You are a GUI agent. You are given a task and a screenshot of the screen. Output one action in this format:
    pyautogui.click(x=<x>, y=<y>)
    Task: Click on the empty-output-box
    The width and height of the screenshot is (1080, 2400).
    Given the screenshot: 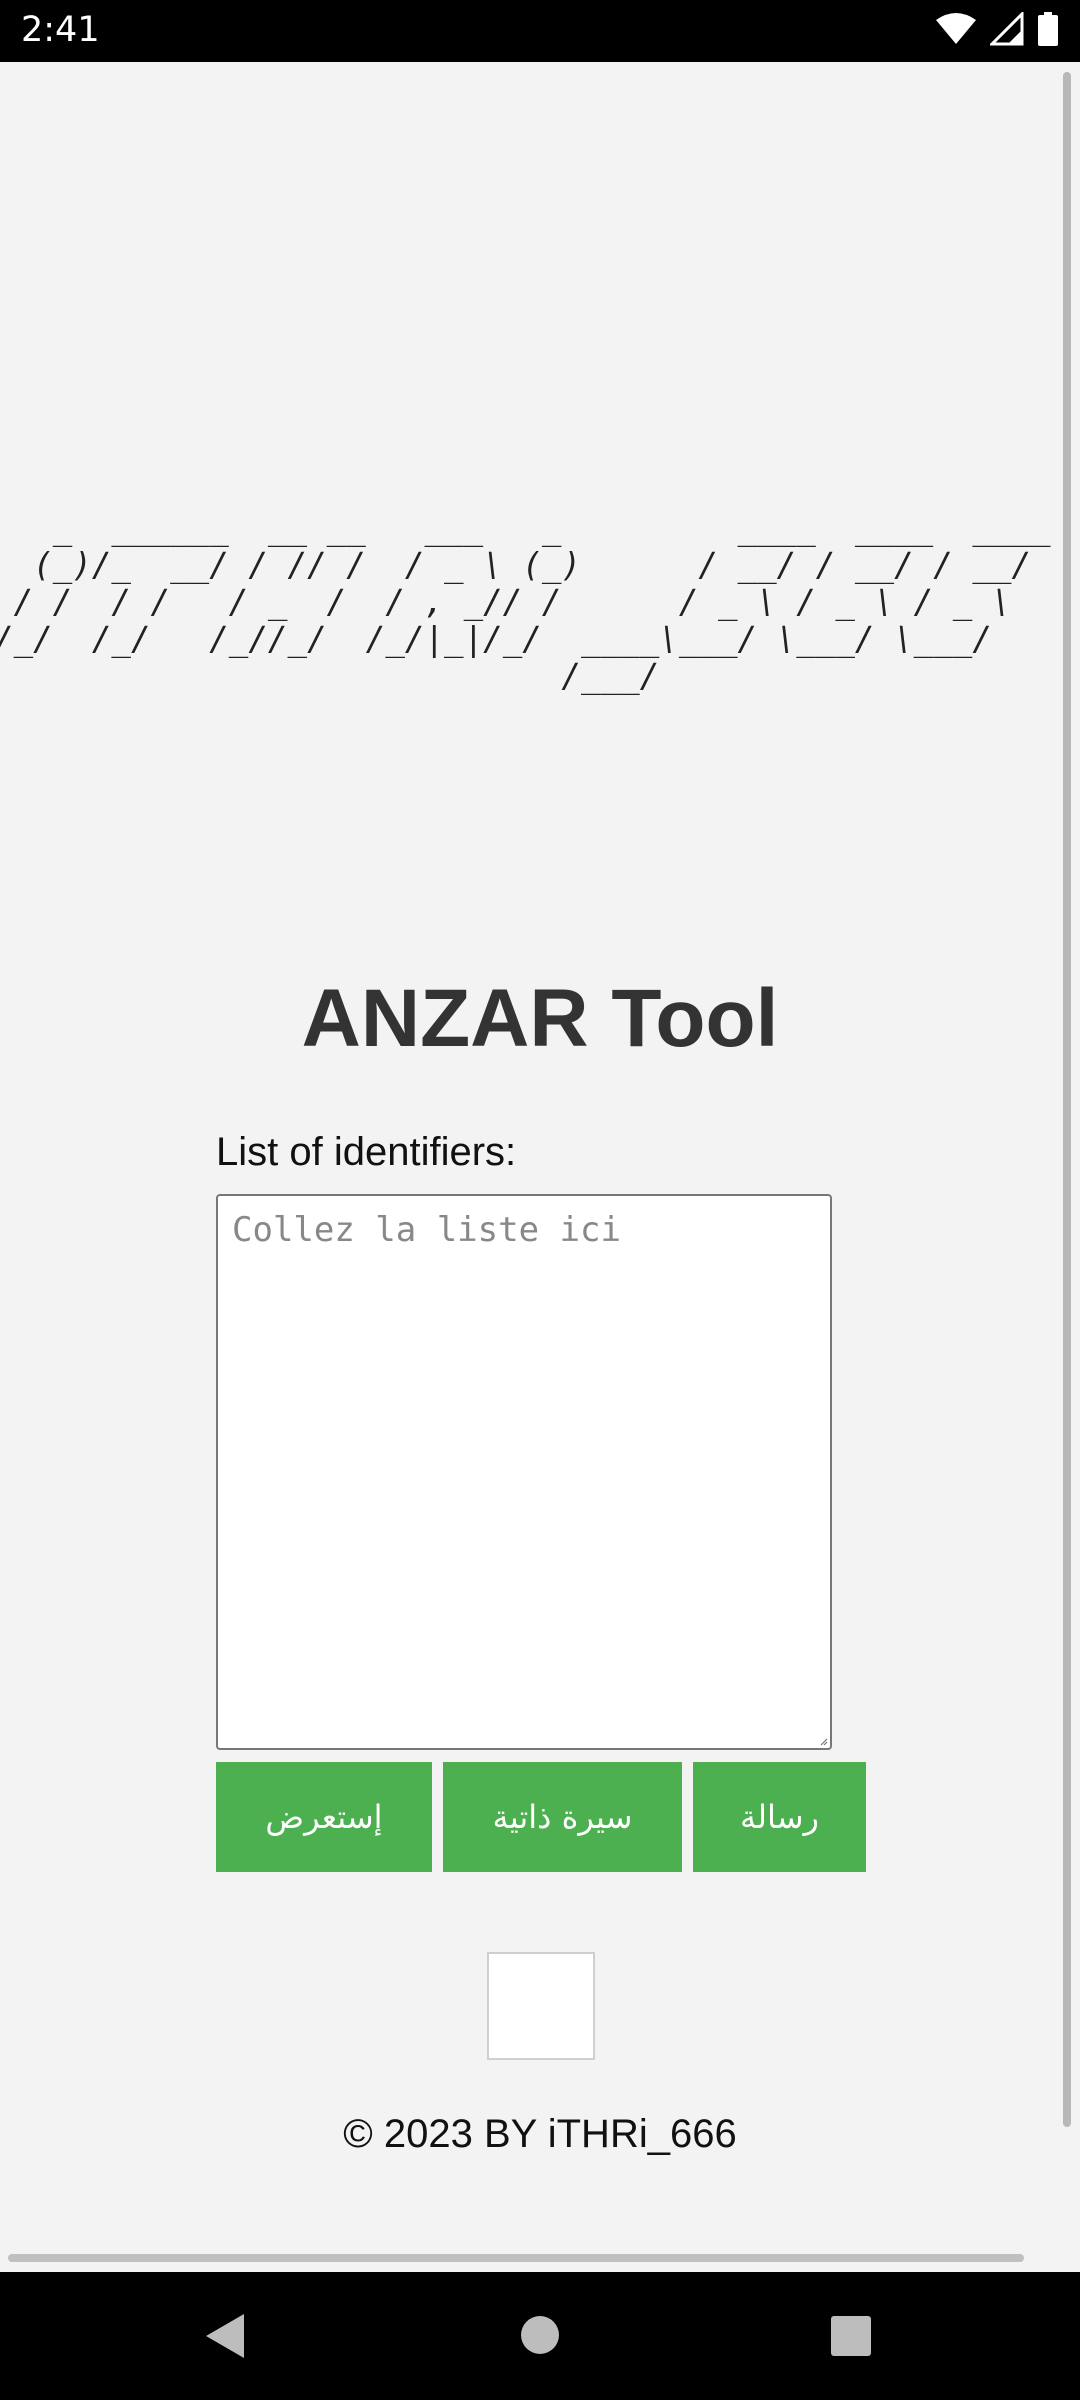 What is the action you would take?
    pyautogui.click(x=541, y=2006)
    